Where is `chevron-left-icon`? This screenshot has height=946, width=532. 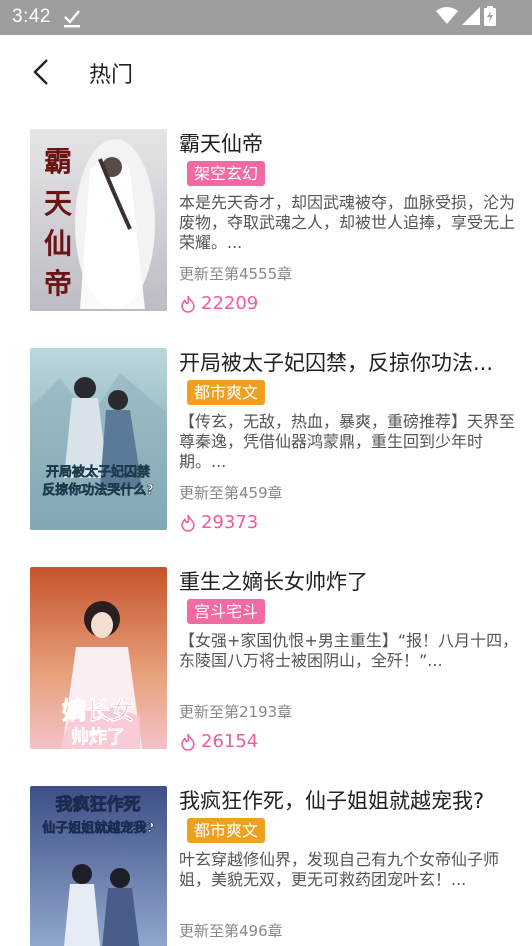
chevron-left-icon is located at coordinates (40, 72).